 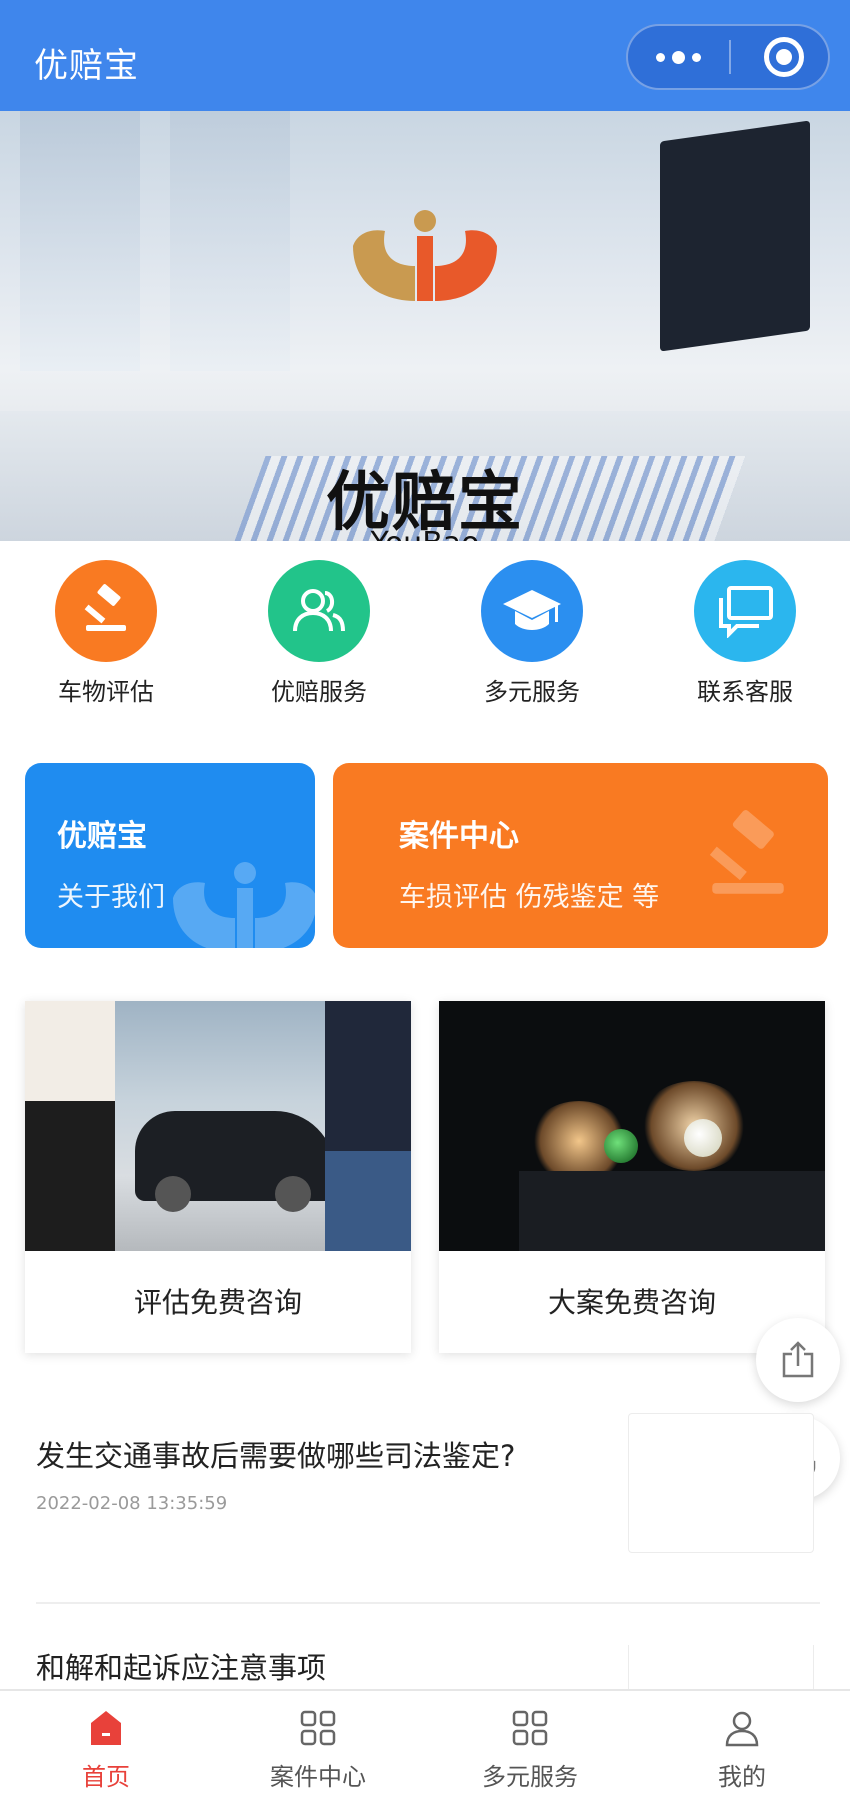 What do you see at coordinates (425, 533) in the screenshot?
I see `banner-logo-subtext: YouBao` at bounding box center [425, 533].